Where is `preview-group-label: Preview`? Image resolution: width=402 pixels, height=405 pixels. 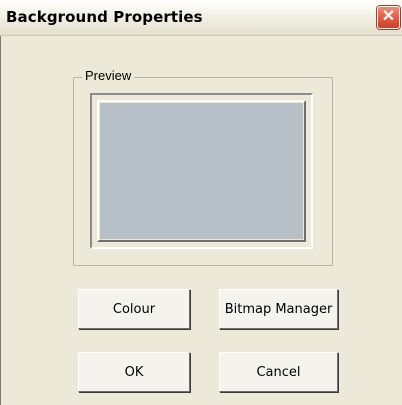 preview-group-label: Preview is located at coordinates (108, 75).